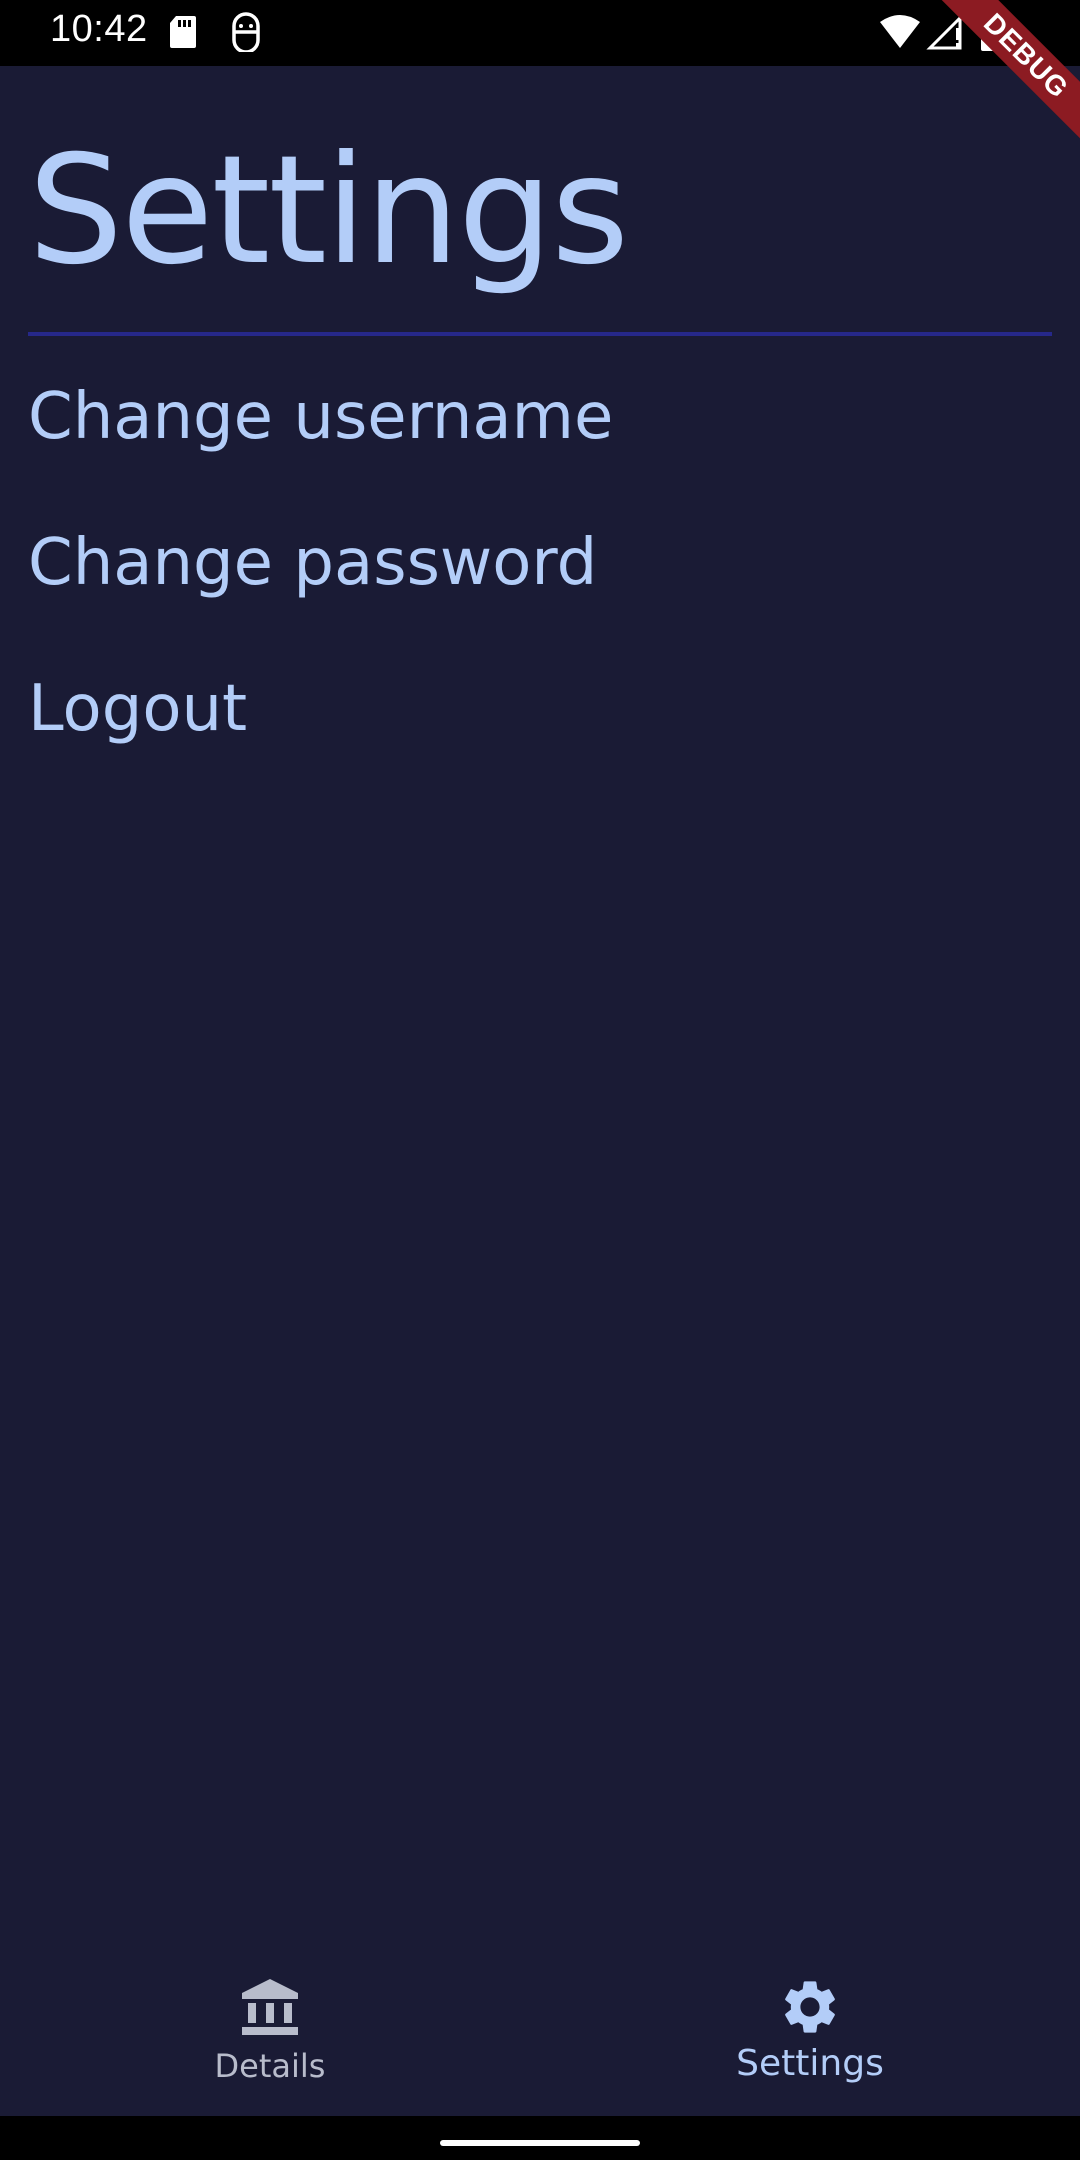  I want to click on status-time: 10:42, so click(99, 29).